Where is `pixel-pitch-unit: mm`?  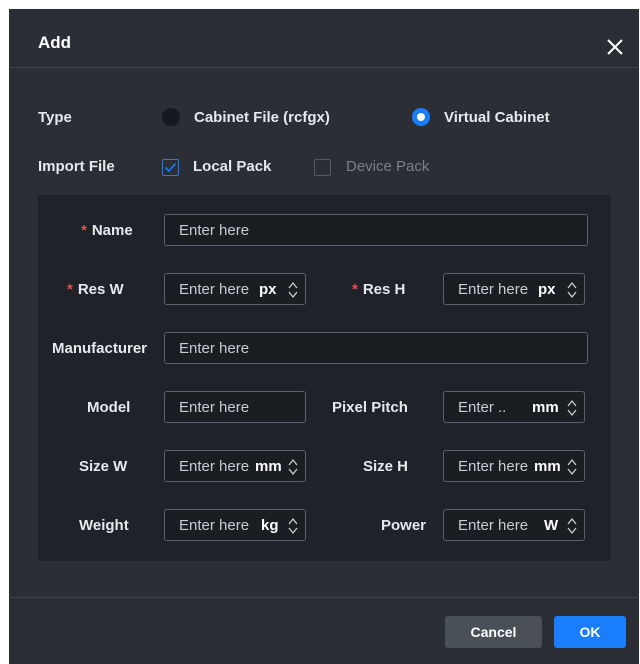 pixel-pitch-unit: mm is located at coordinates (545, 407).